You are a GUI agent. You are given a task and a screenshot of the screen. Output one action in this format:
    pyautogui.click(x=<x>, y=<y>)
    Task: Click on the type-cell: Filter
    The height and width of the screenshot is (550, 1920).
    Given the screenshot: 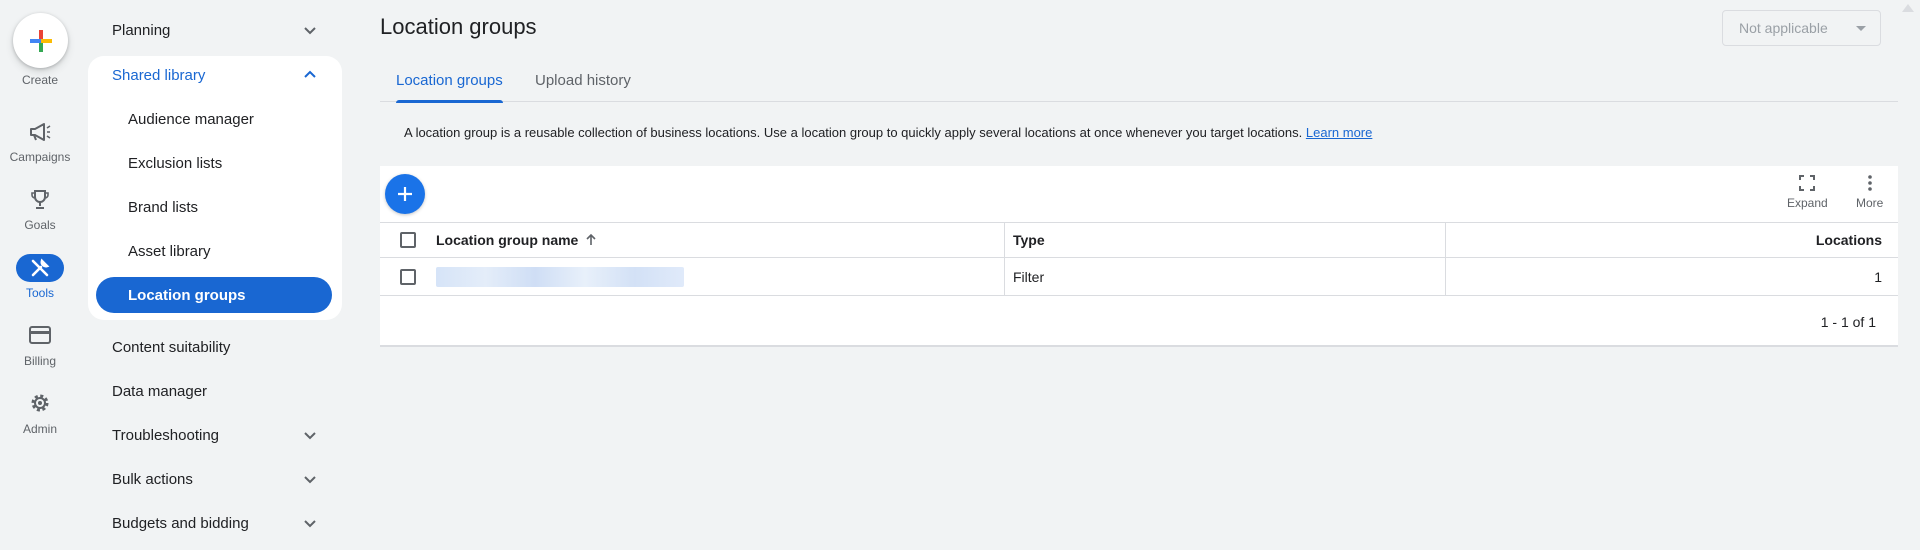 What is the action you would take?
    pyautogui.click(x=1029, y=276)
    